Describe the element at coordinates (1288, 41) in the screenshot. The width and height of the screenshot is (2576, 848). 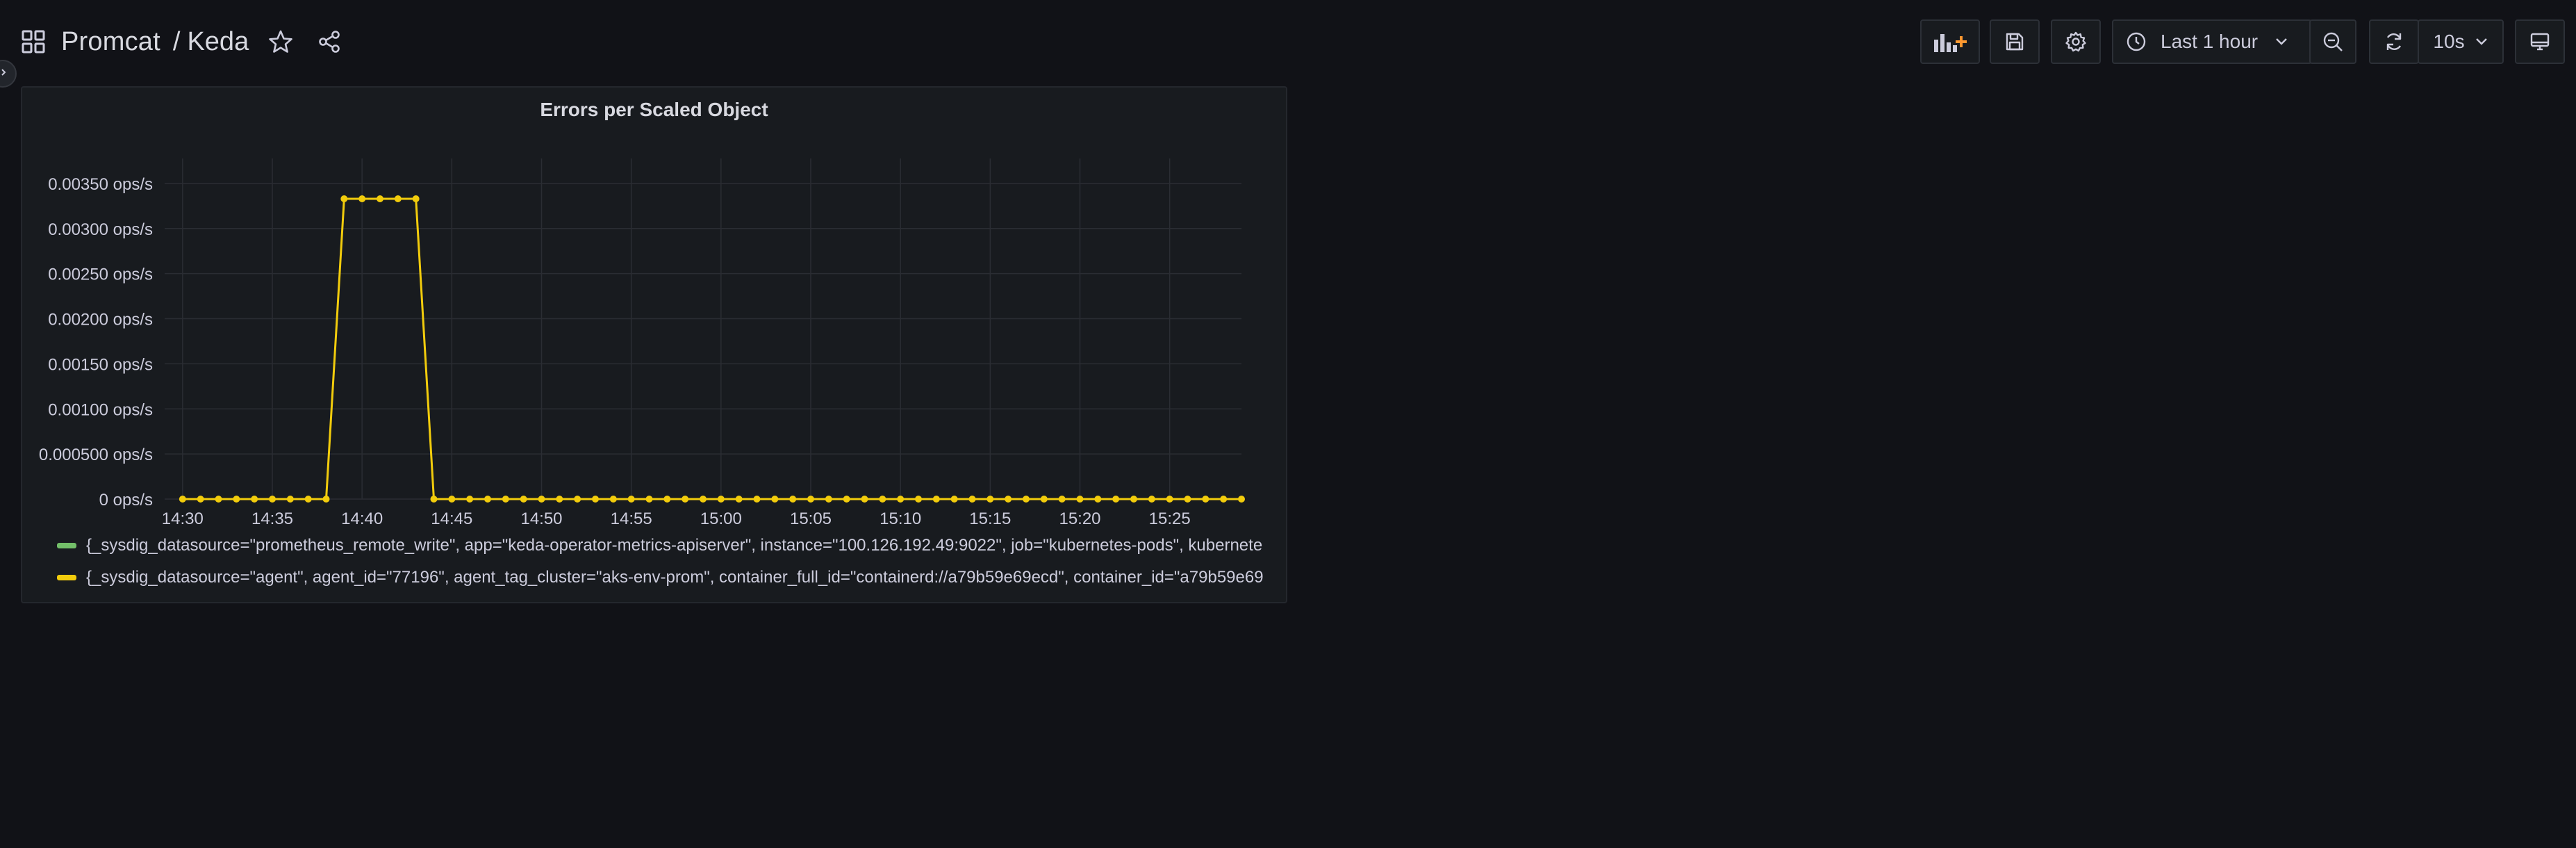
I see `dashboard-navbar: Promcat / Keda Last 1 hour 10s` at that location.